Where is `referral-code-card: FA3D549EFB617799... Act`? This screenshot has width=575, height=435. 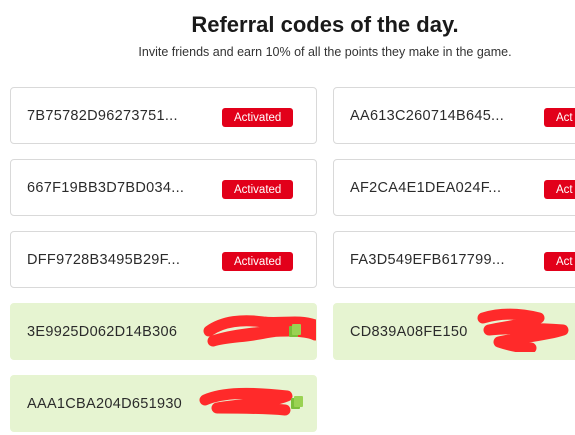
referral-code-card: FA3D549EFB617799... Act is located at coordinates (454, 259).